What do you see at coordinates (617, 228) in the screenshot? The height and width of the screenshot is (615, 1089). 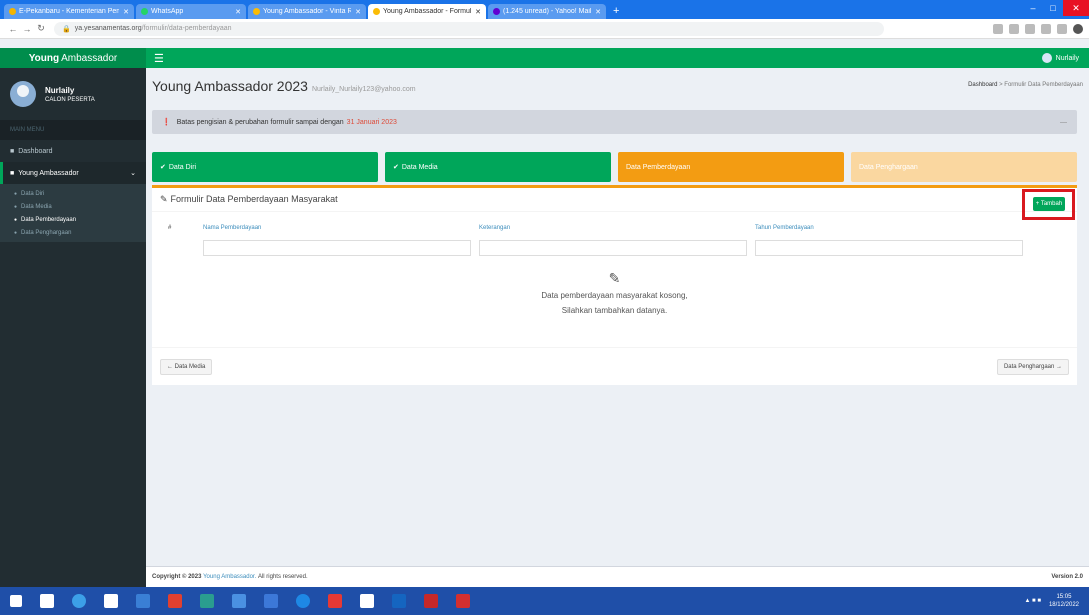 I see `col-keterangan: Keterangan` at bounding box center [617, 228].